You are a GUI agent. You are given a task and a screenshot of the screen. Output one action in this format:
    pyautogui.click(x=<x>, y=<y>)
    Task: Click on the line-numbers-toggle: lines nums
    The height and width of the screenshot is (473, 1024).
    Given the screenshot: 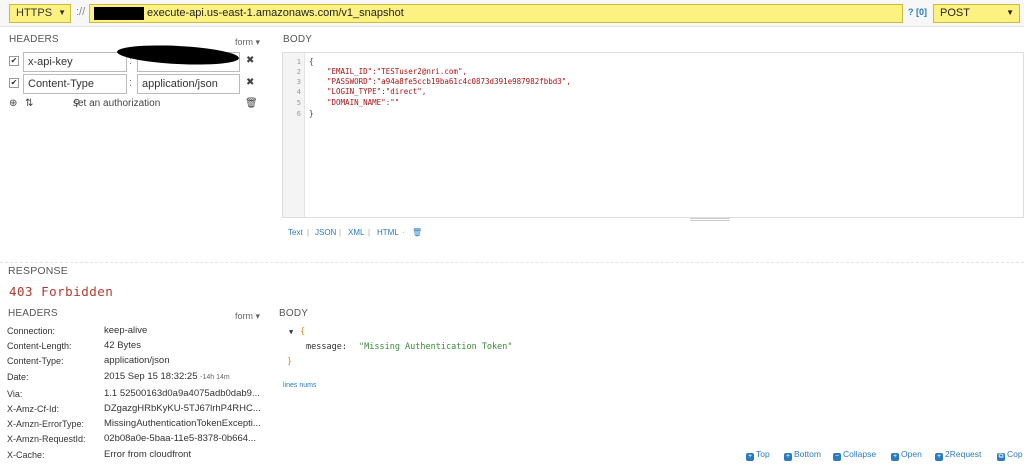 What is the action you would take?
    pyautogui.click(x=299, y=385)
    